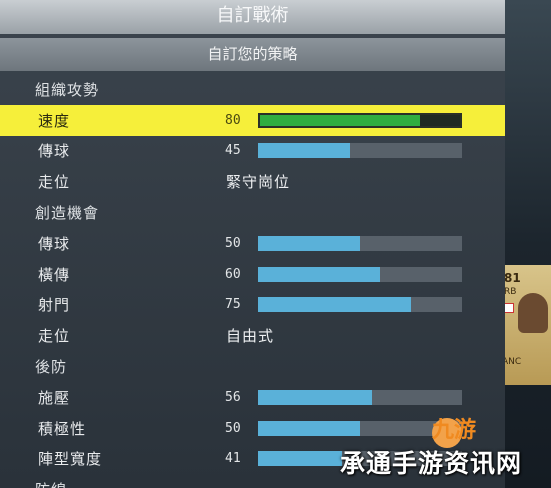 This screenshot has width=551, height=488. I want to click on setting-label: 陣型寬度, so click(70, 459).